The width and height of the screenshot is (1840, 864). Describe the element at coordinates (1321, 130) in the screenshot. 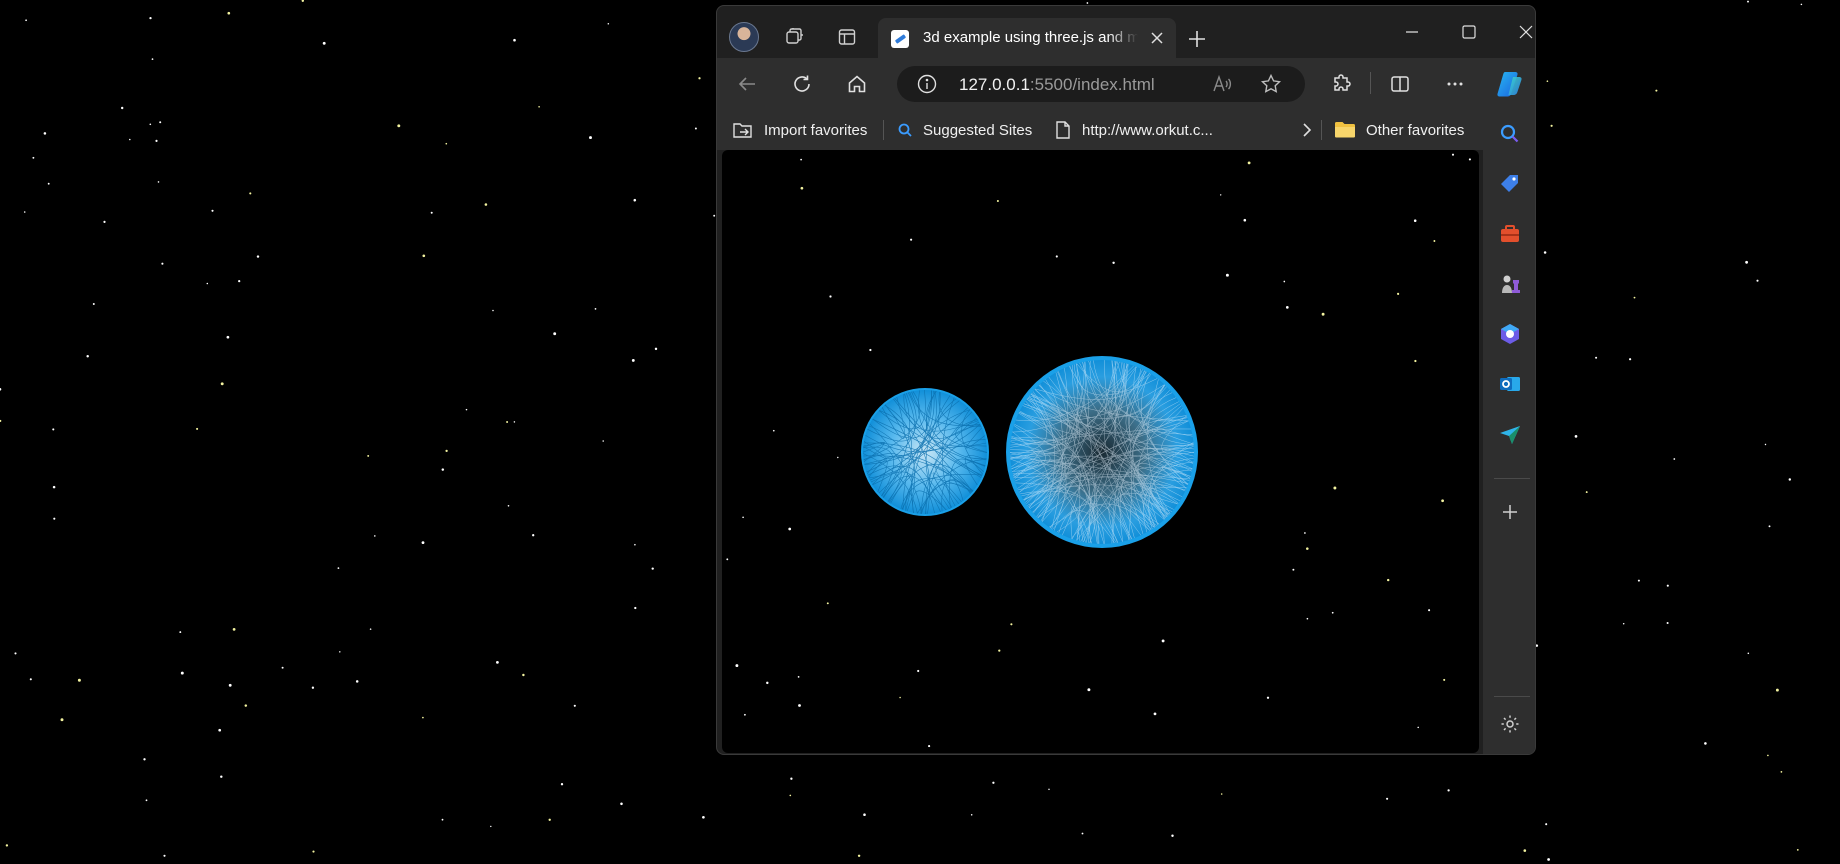

I see `bookmark-separator` at that location.